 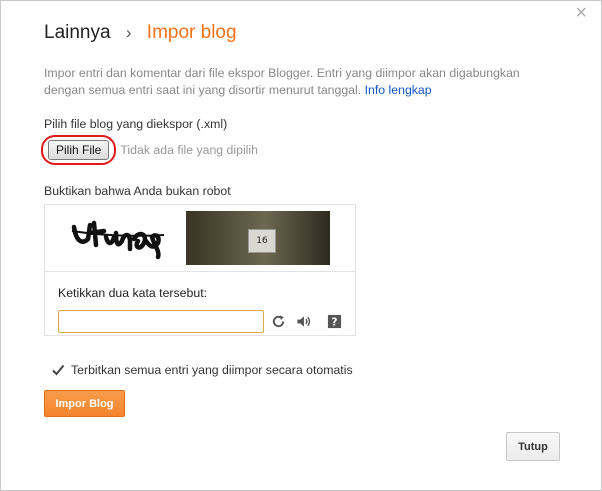 What do you see at coordinates (303, 321) in the screenshot?
I see `audio-icon` at bounding box center [303, 321].